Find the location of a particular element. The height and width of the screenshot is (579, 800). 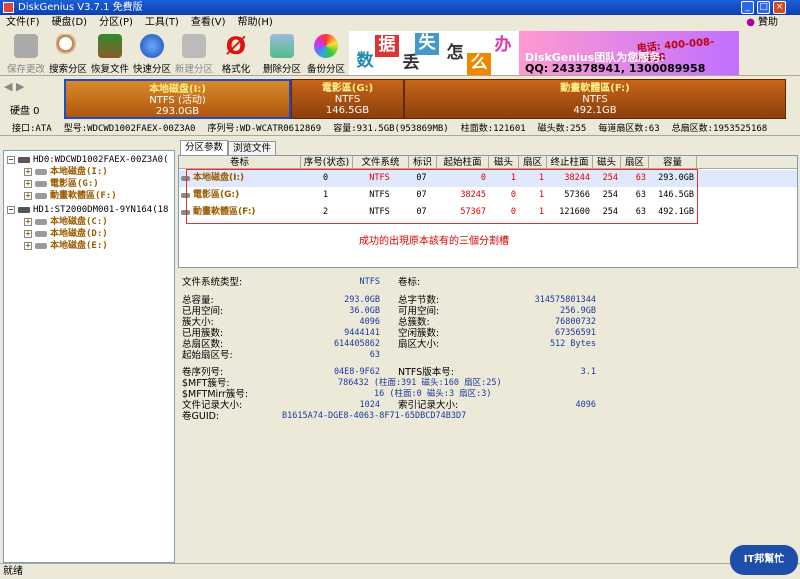

donate-icon: ● is located at coordinates (750, 22).